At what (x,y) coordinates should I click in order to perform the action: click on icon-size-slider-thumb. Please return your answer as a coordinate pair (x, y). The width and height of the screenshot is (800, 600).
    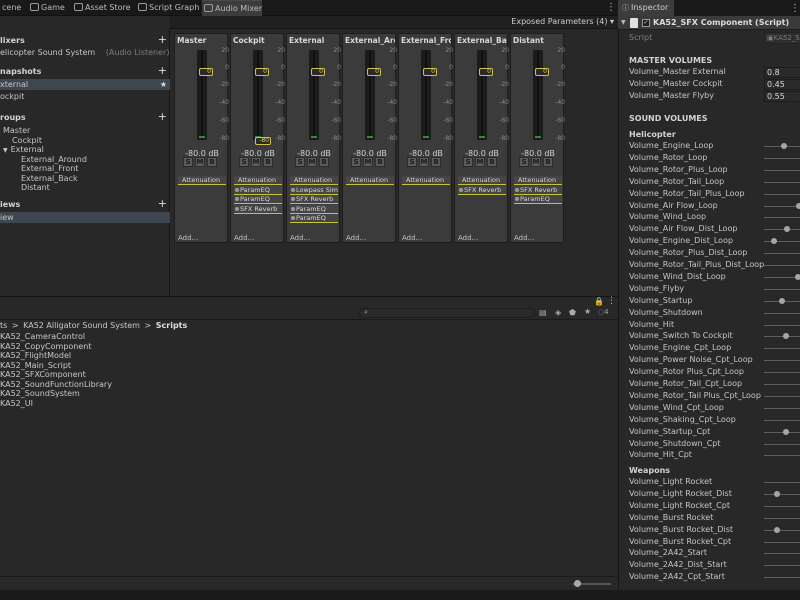
    Looking at the image, I should click on (577, 583).